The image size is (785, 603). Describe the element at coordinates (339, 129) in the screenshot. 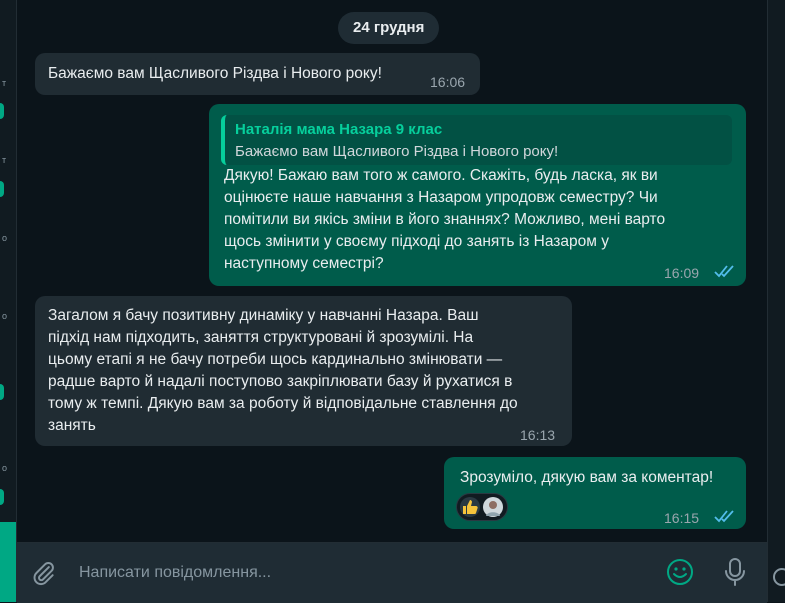

I see `quote-author: Наталія мама Назара 9 клас` at that location.